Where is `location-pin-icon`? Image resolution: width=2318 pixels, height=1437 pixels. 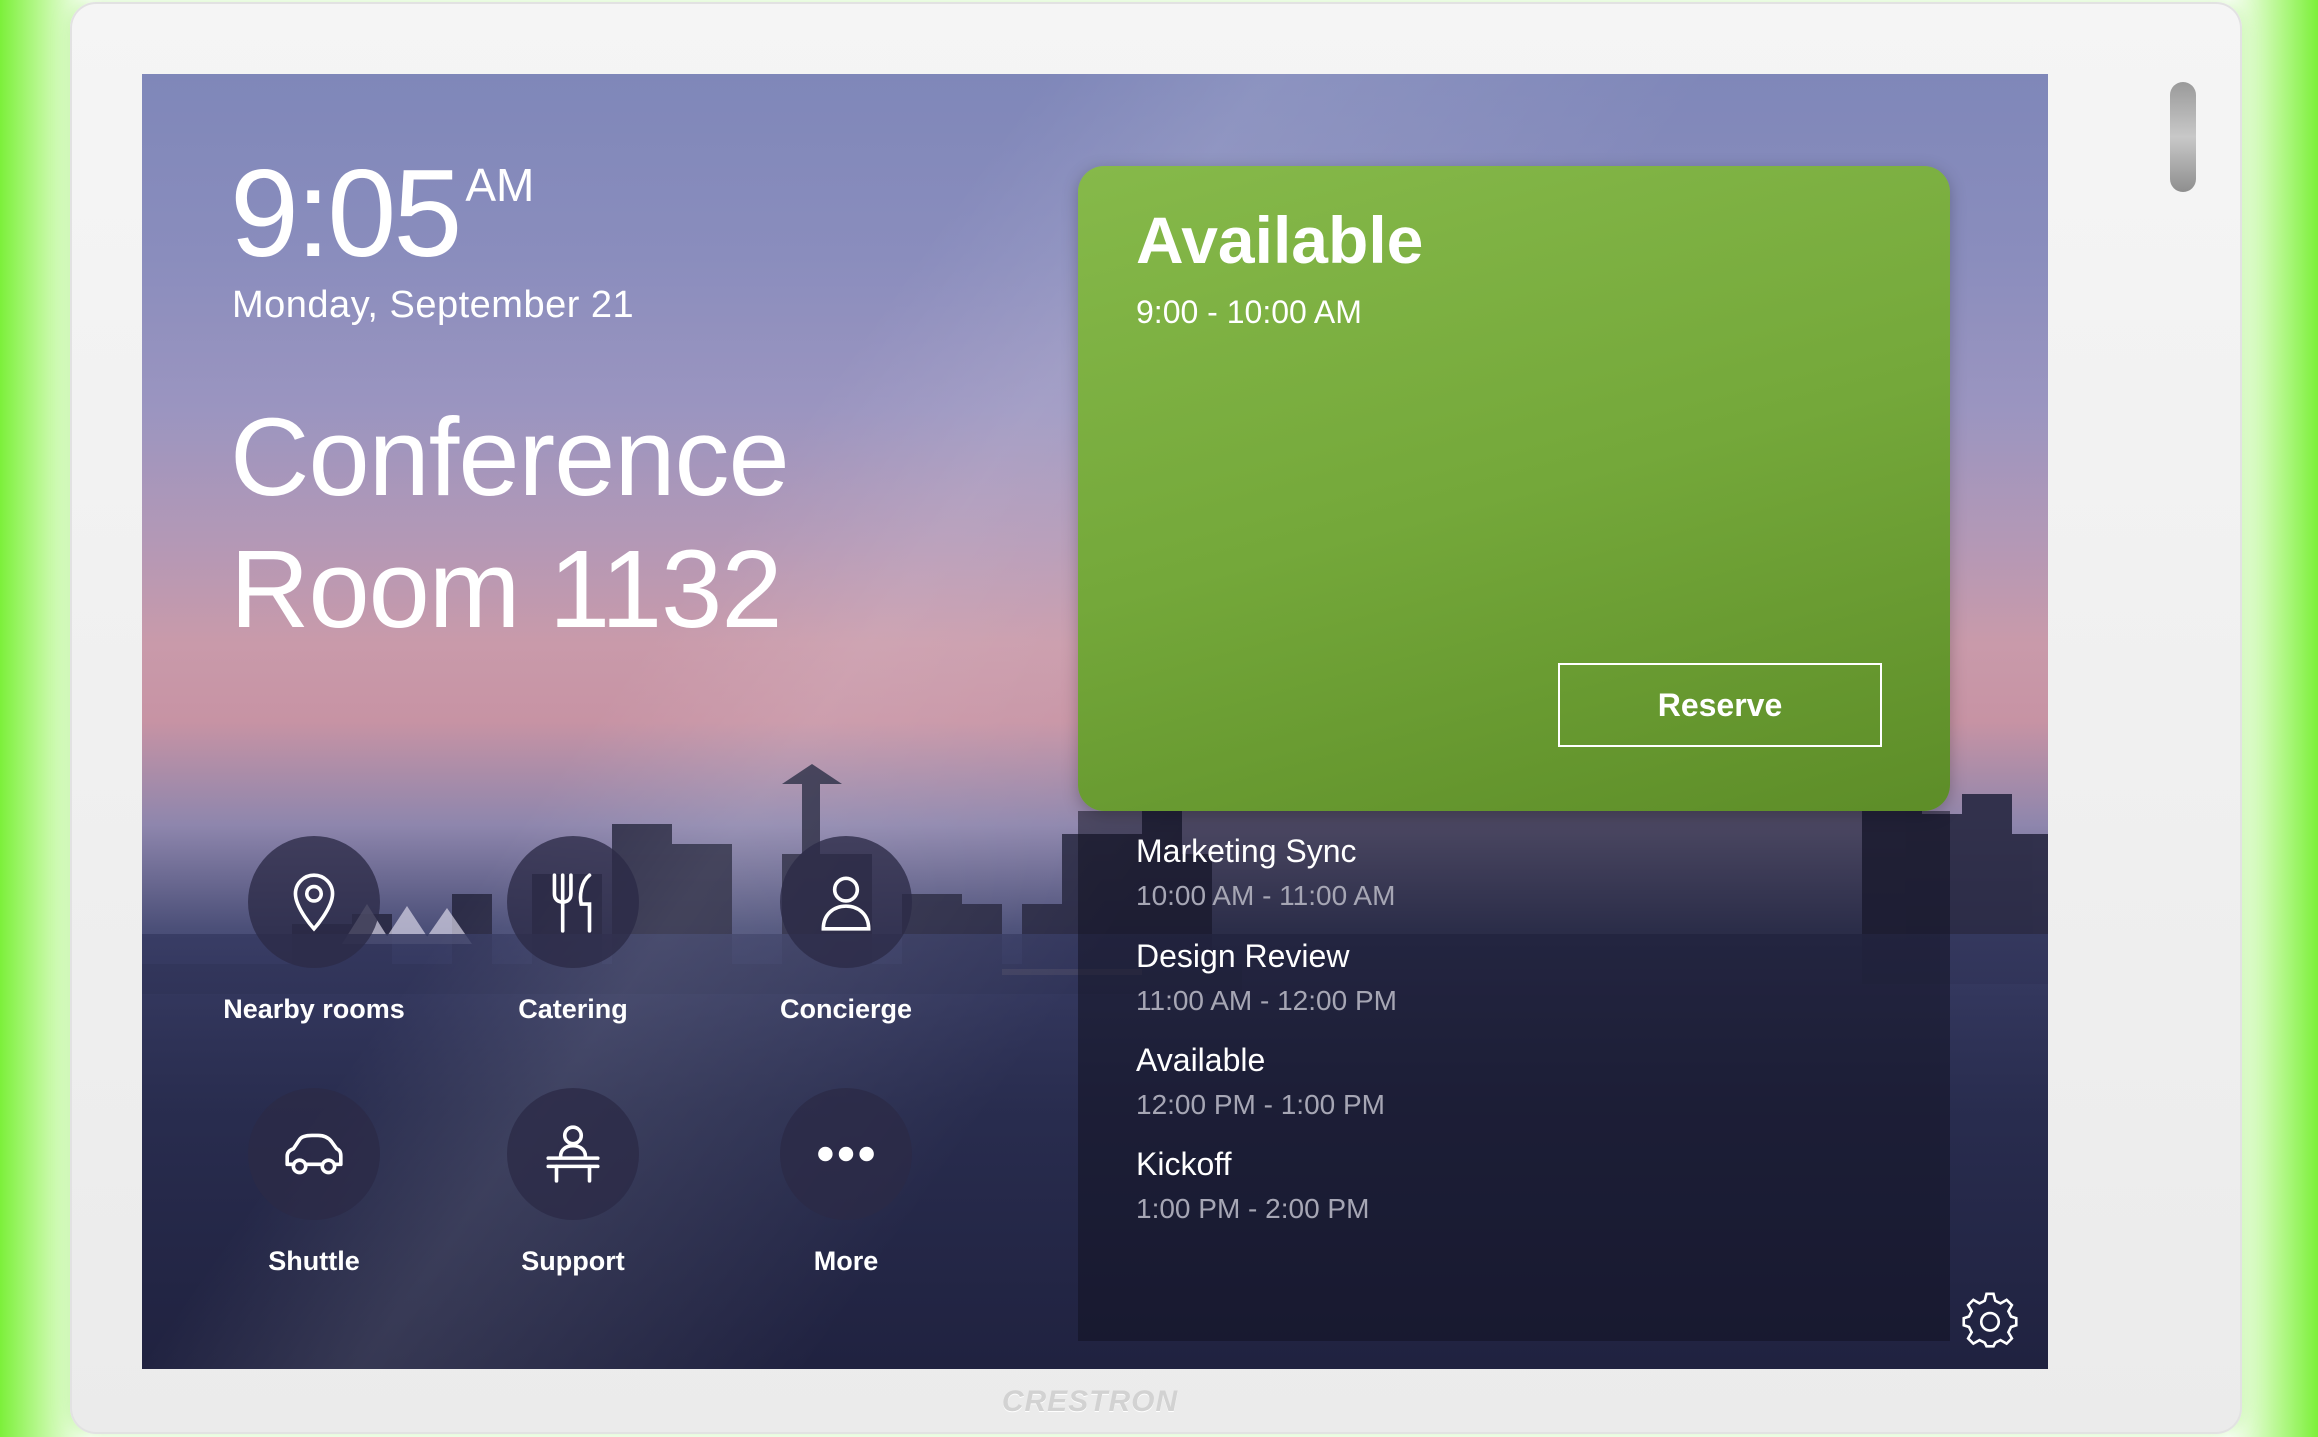
location-pin-icon is located at coordinates (314, 902).